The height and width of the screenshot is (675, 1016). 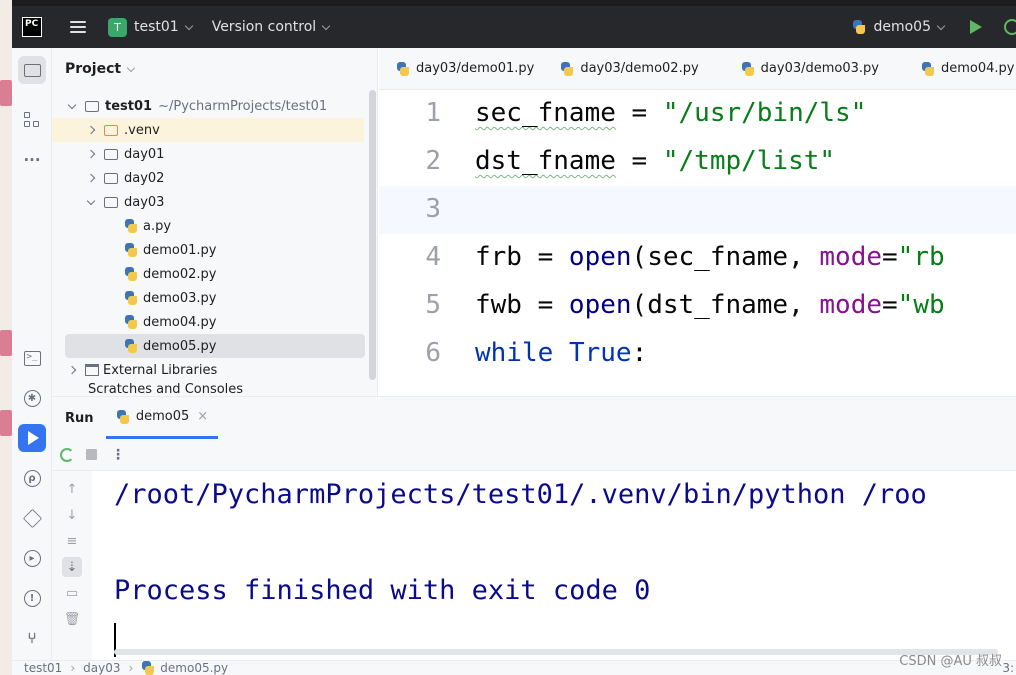 I want to click on arrow-down-icon: ↓, so click(x=72, y=515).